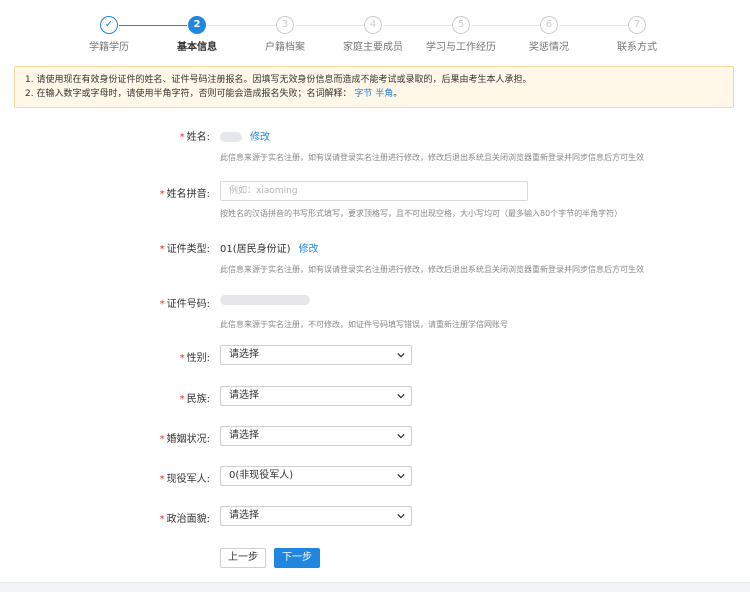 Image resolution: width=750 pixels, height=592 pixels. I want to click on field-label: * 现役军人:, so click(184, 479).